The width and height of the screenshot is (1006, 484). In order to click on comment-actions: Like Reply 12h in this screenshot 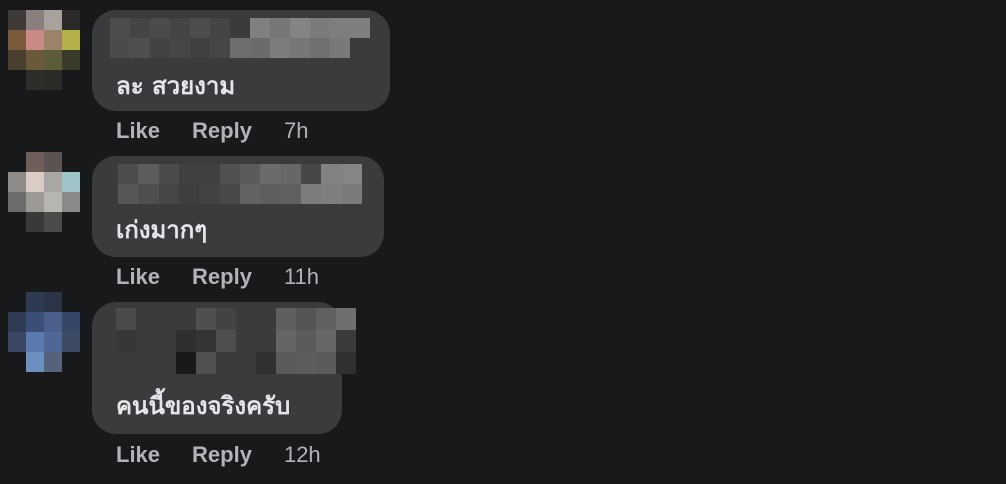, I will do `click(218, 455)`.